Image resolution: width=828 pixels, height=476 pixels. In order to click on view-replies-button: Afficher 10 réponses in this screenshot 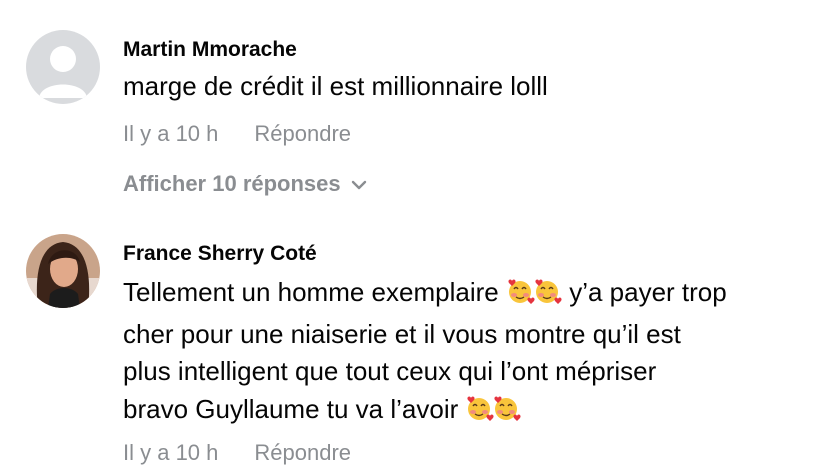, I will do `click(245, 184)`.